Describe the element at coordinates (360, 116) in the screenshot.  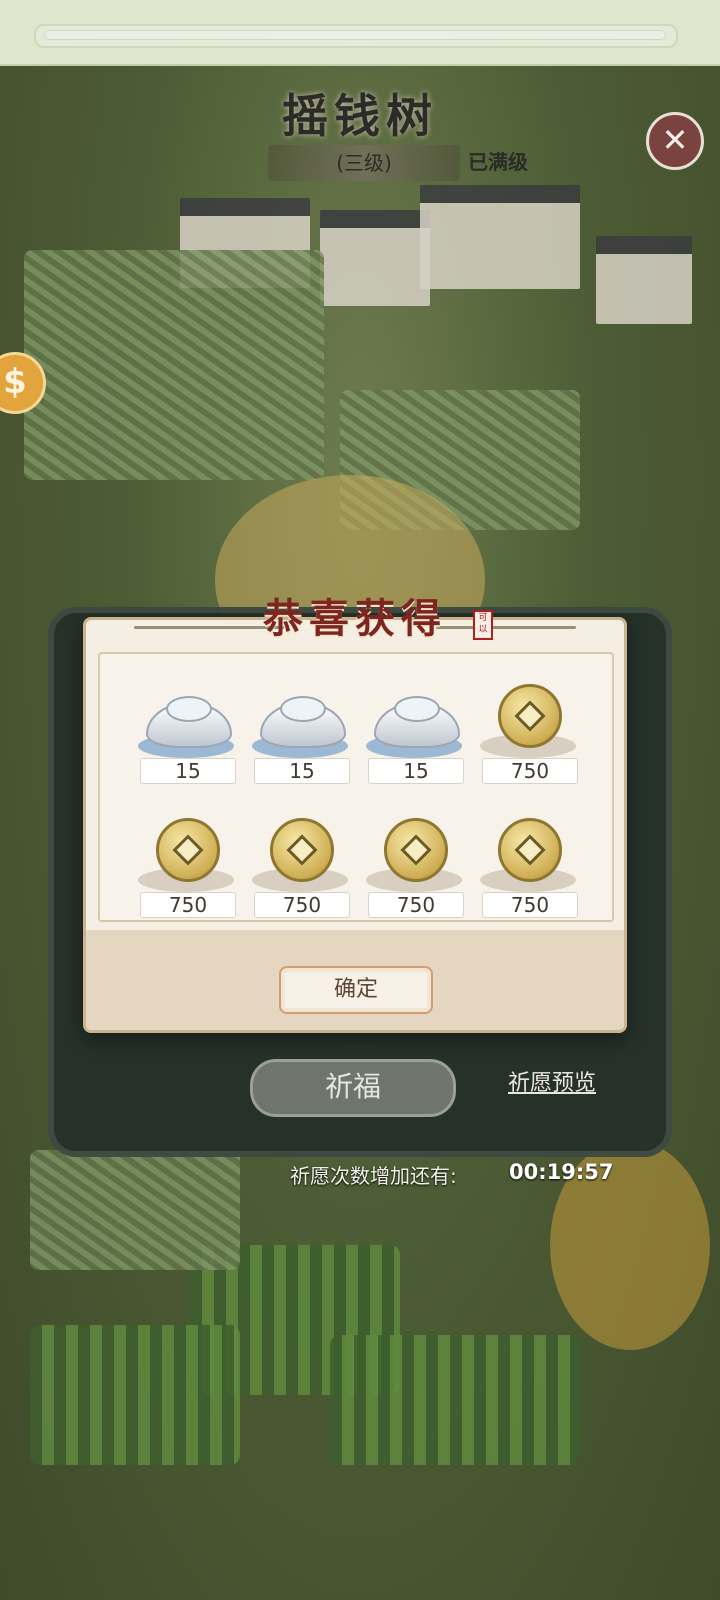
I see `page-title: 摇钱树` at that location.